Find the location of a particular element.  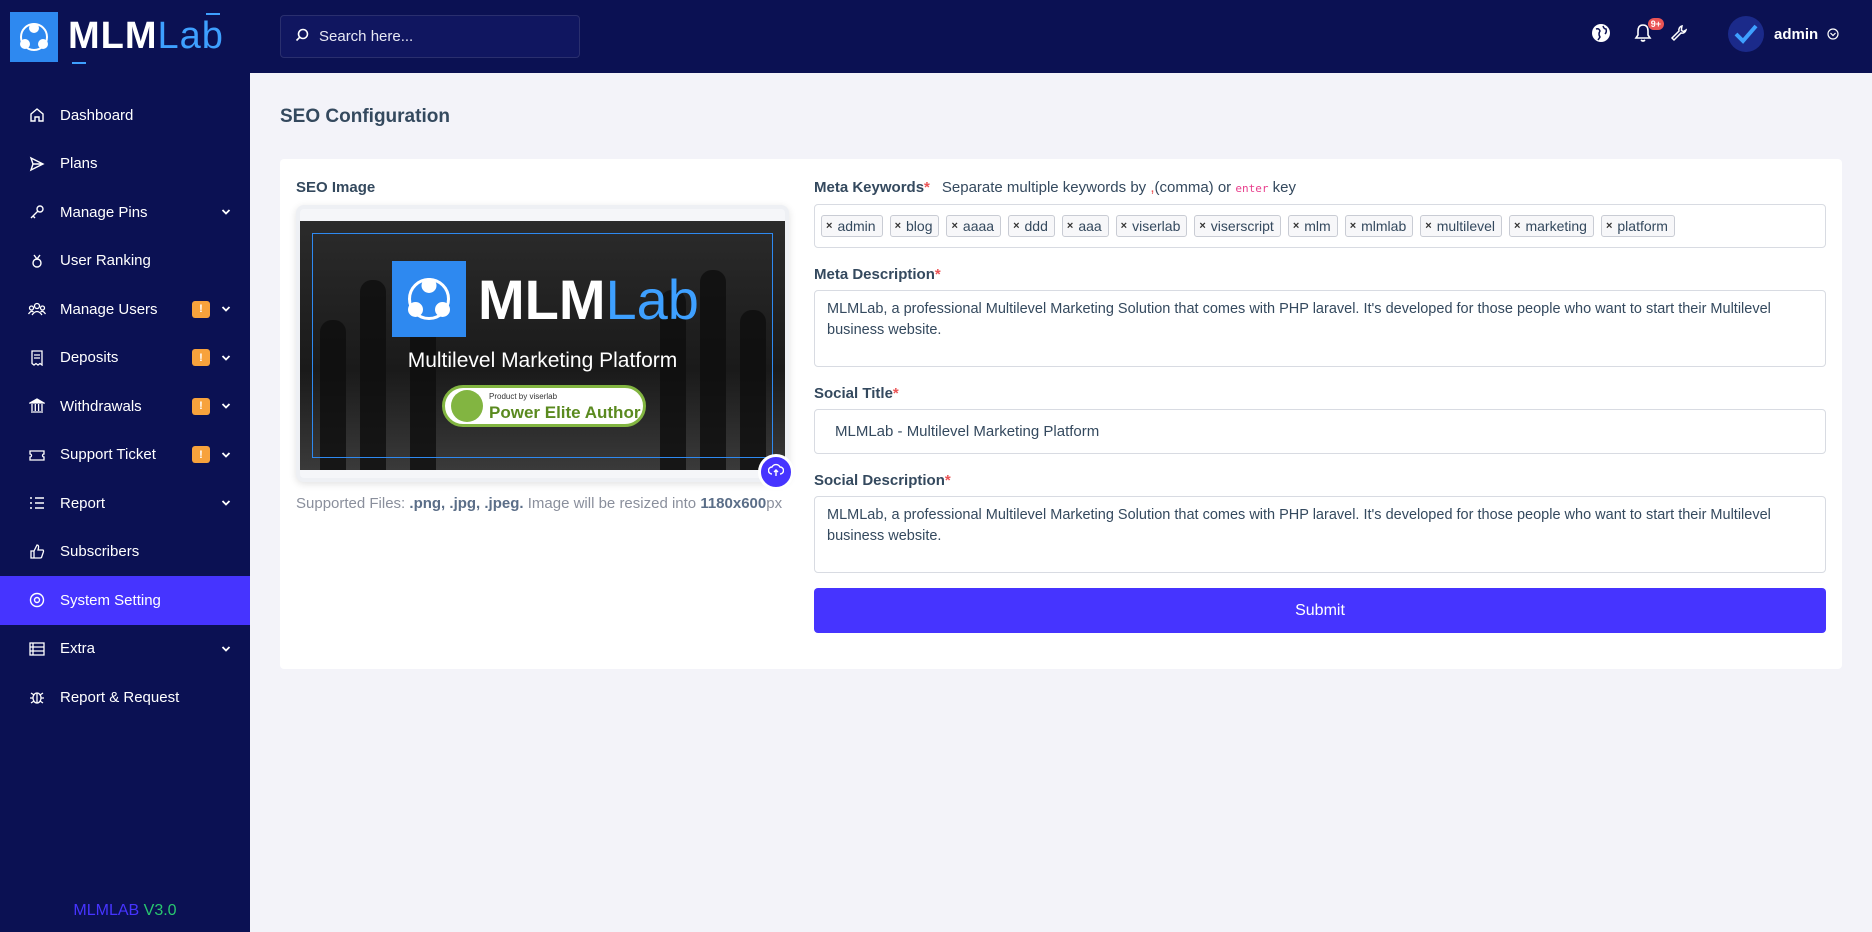

sidebar-item-manage-pins: Manage Pins is located at coordinates (125, 212).